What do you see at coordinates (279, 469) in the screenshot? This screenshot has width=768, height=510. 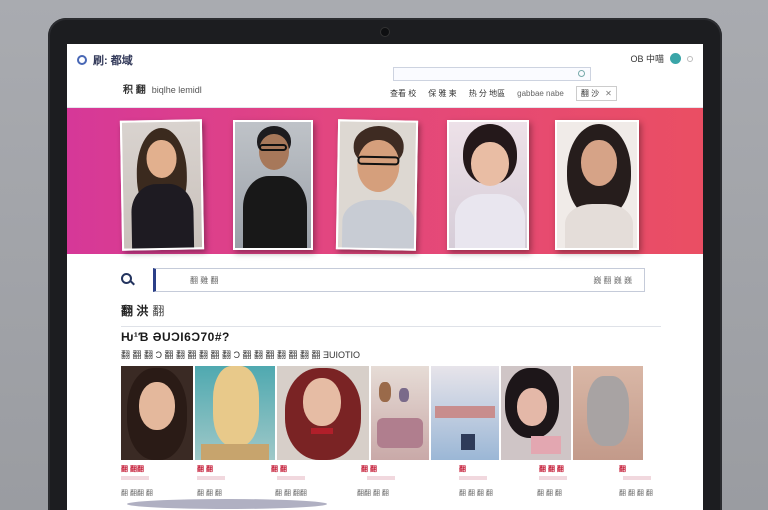 I see `caption-3: 翻 翻` at bounding box center [279, 469].